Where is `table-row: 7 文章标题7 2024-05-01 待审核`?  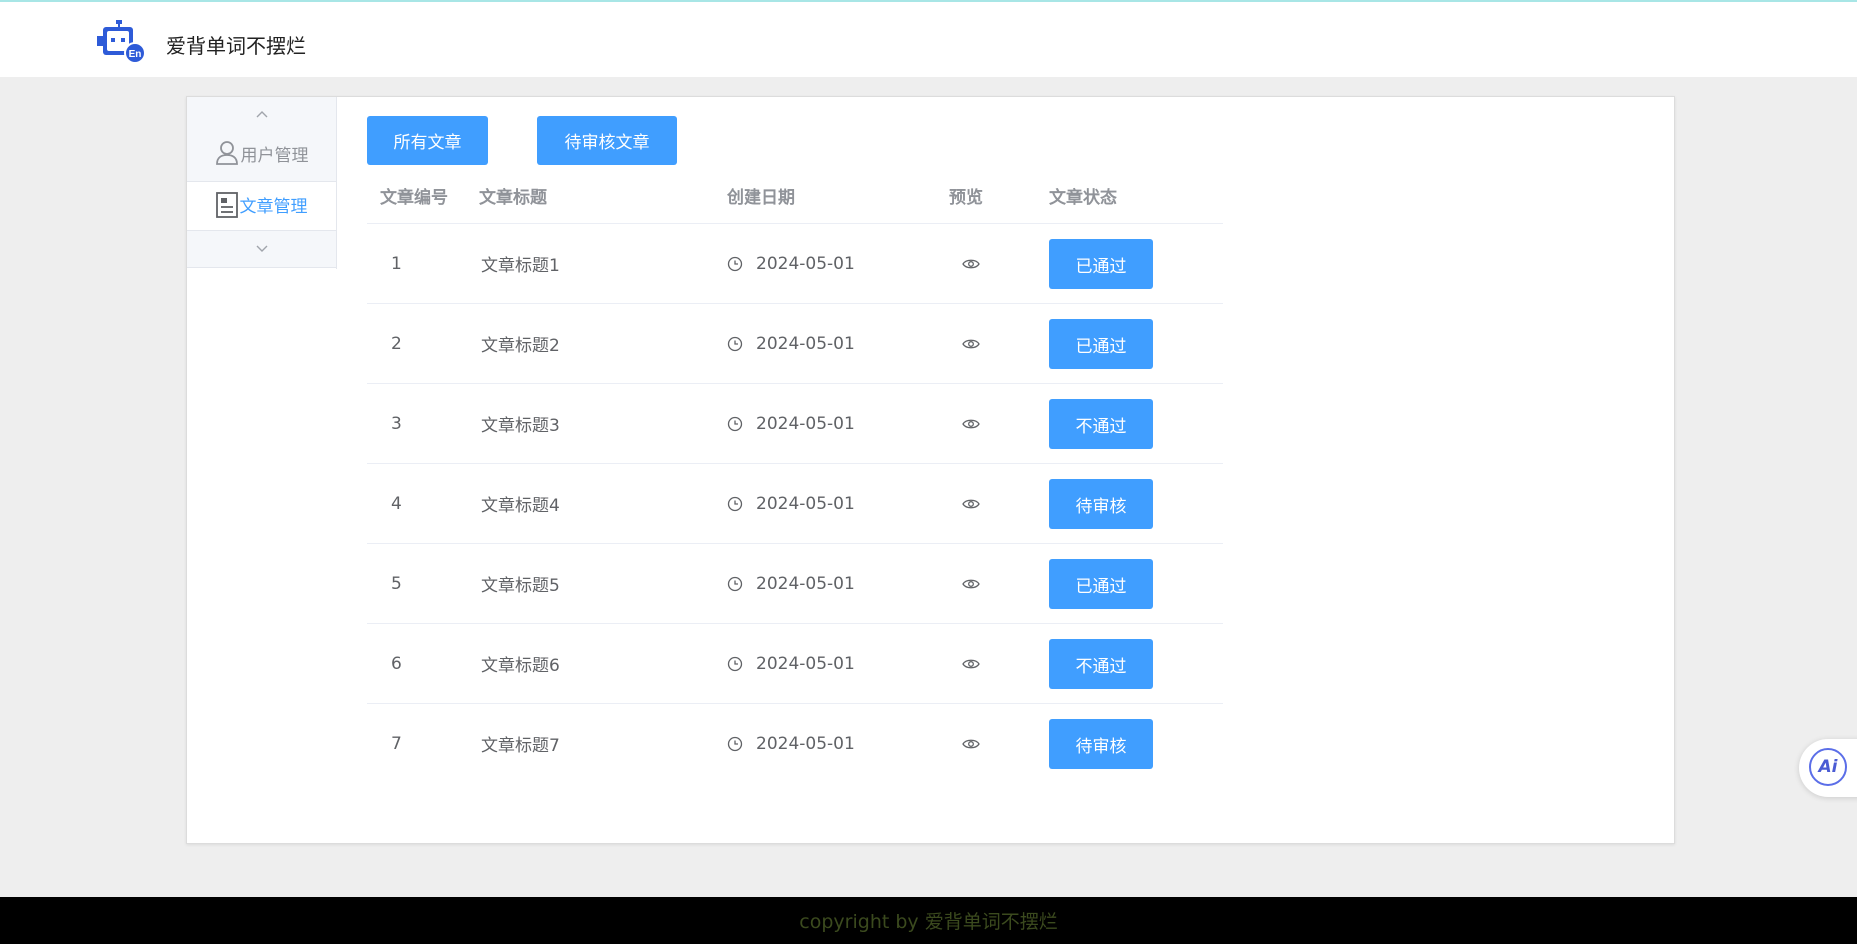
table-row: 7 文章标题7 2024-05-01 待审核 is located at coordinates (795, 743).